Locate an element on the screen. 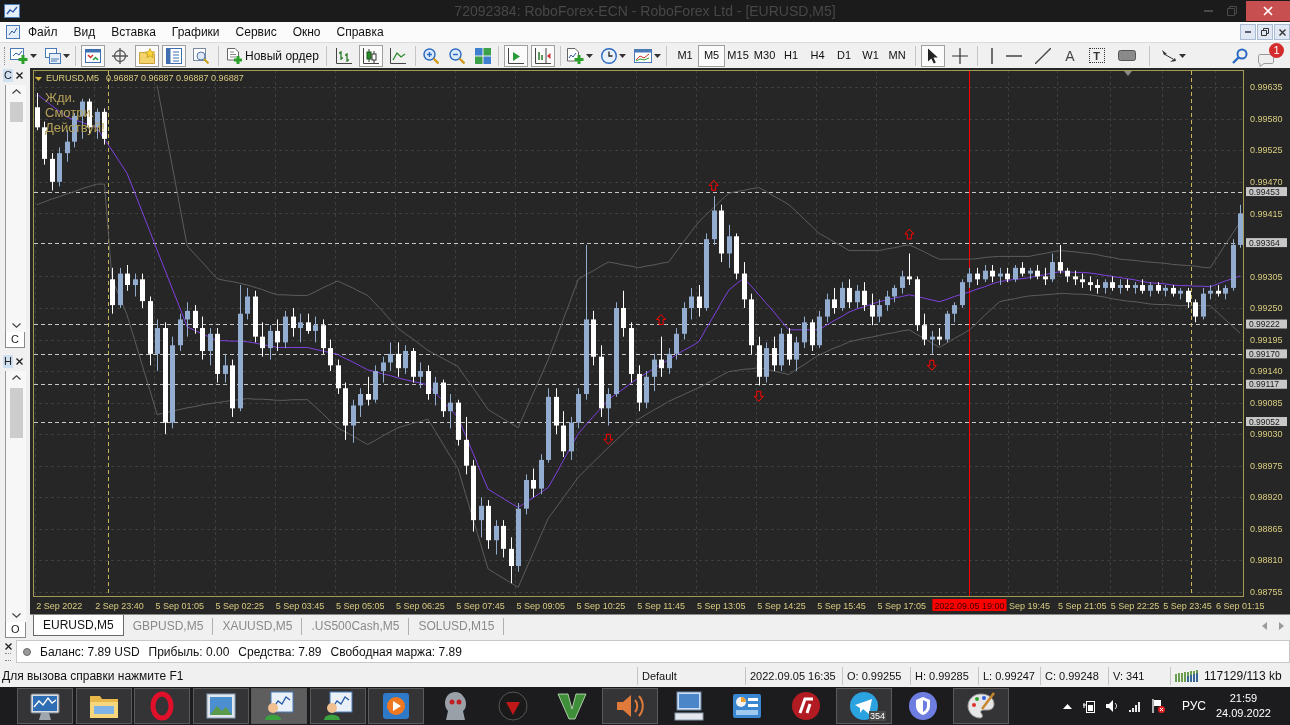 This screenshot has width=1290, height=725. battery-icon is located at coordinates (1088, 706).